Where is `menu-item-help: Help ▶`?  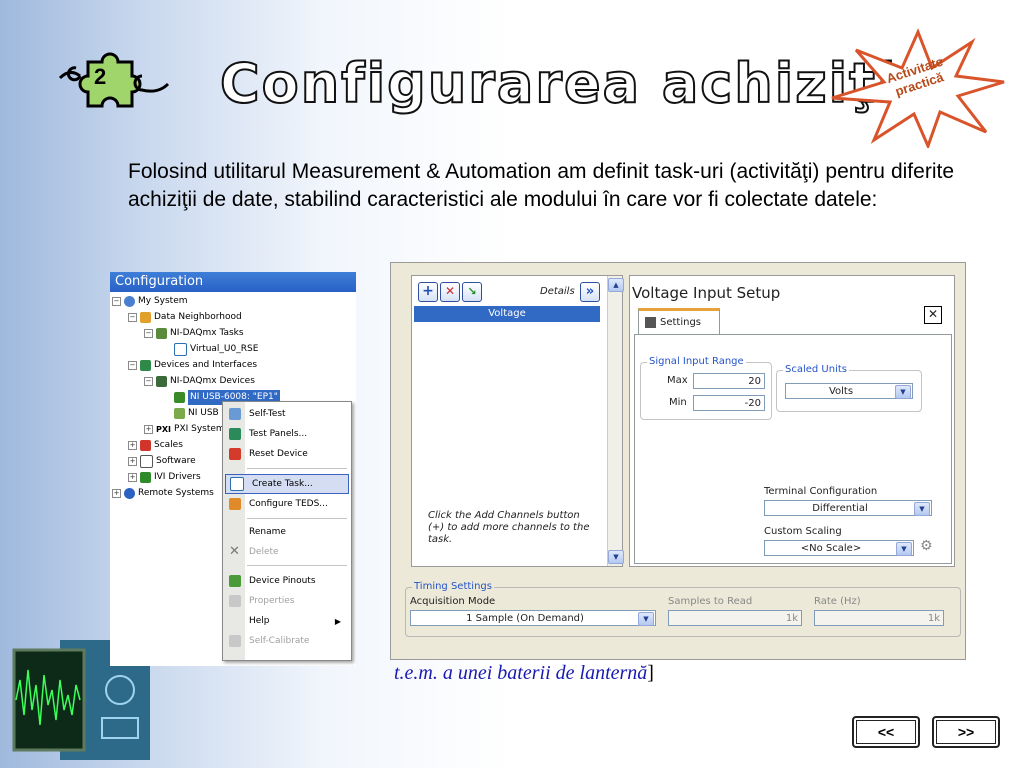 menu-item-help: Help ▶ is located at coordinates (286, 621).